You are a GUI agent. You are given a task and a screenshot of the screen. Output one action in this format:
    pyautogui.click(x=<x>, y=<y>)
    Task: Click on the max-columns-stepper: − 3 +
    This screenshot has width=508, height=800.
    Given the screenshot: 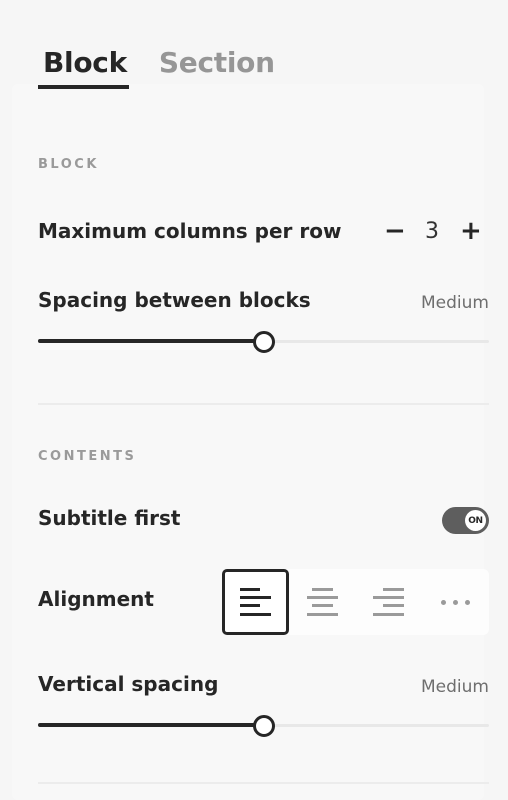 What is the action you would take?
    pyautogui.click(x=433, y=231)
    